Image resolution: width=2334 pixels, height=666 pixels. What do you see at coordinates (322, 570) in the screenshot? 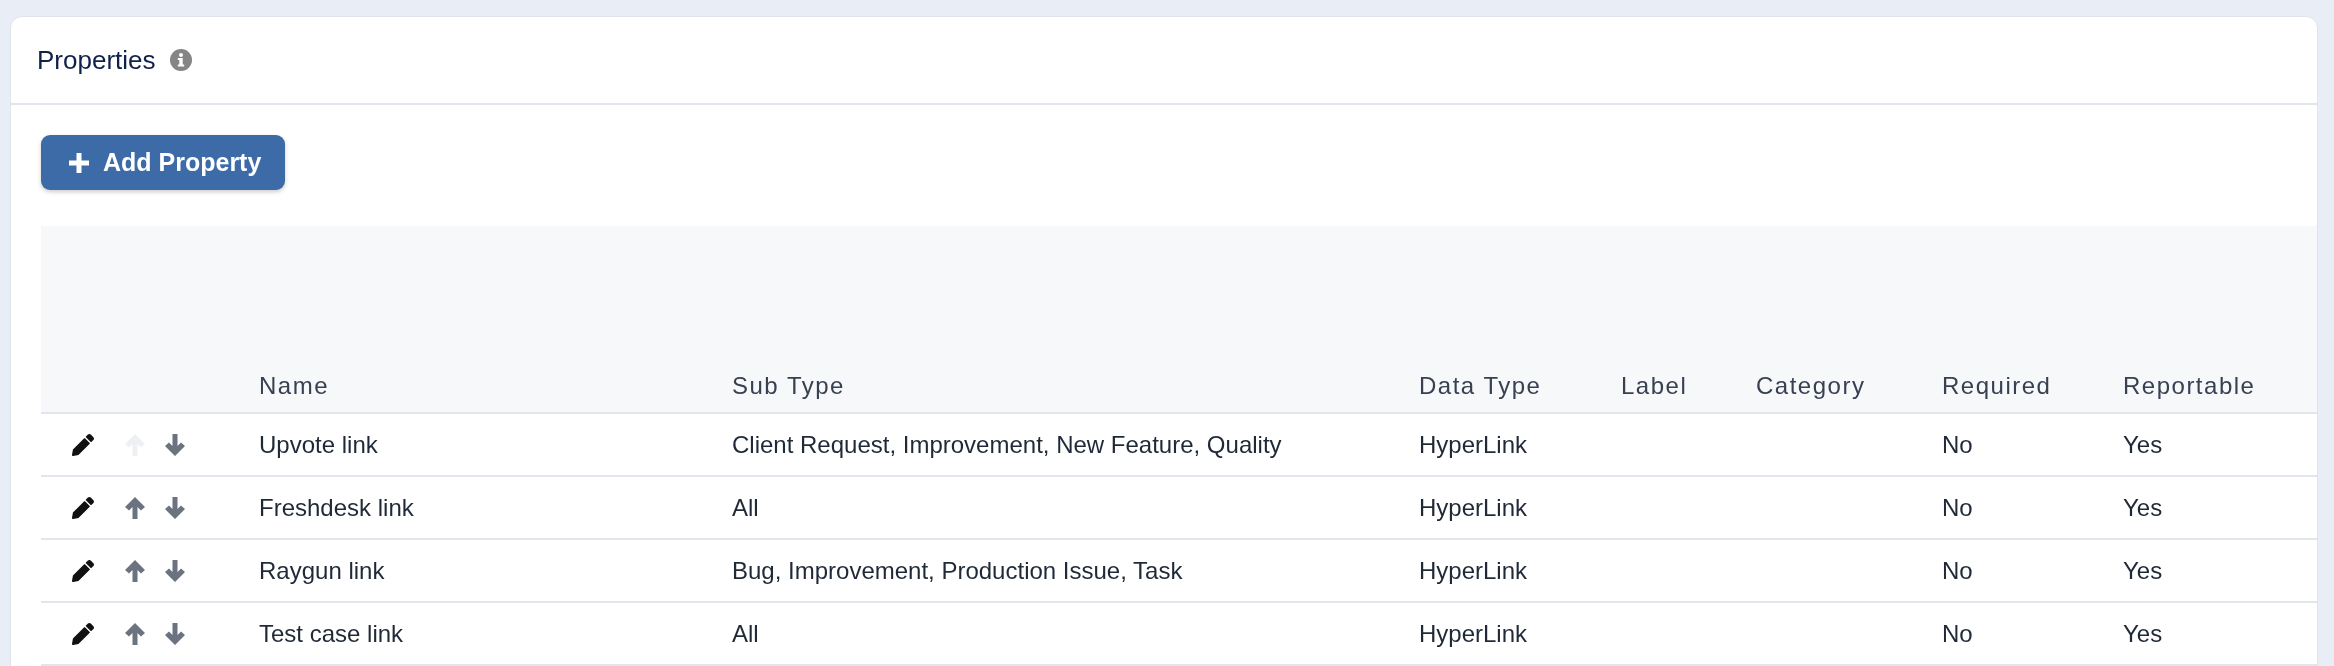
I see `table-cell: Raygun link` at bounding box center [322, 570].